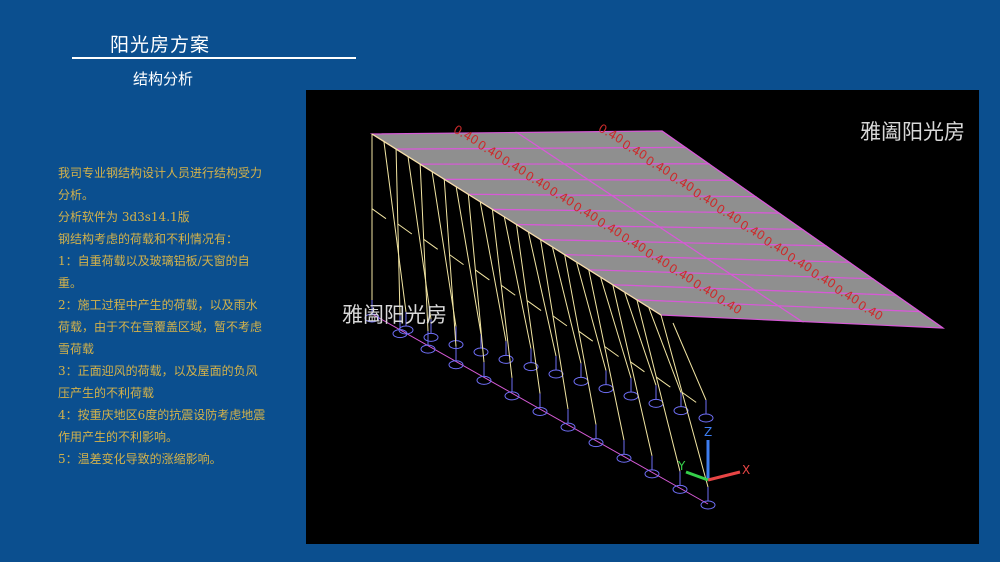 Image resolution: width=1000 pixels, height=562 pixels. I want to click on axis-x, so click(724, 476).